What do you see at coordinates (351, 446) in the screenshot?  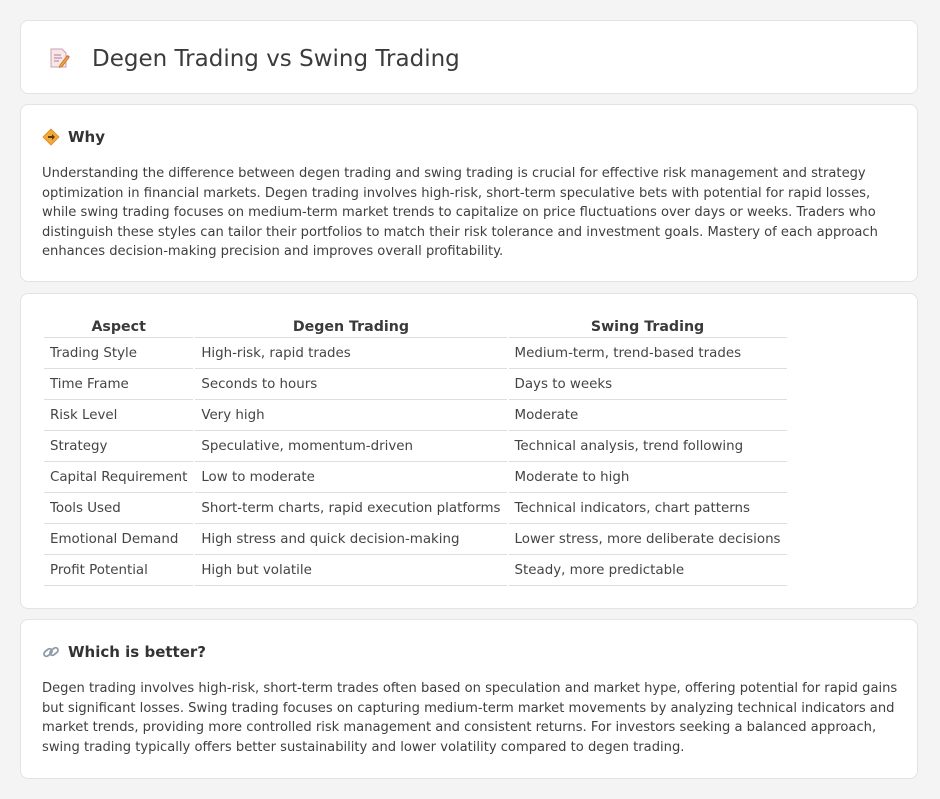 I see `cell-degen: Speculative, momentum-driven` at bounding box center [351, 446].